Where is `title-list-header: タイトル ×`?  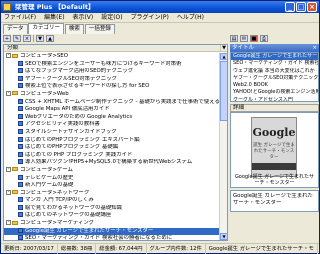 title-list-header: タイトル × is located at coordinates (274, 48).